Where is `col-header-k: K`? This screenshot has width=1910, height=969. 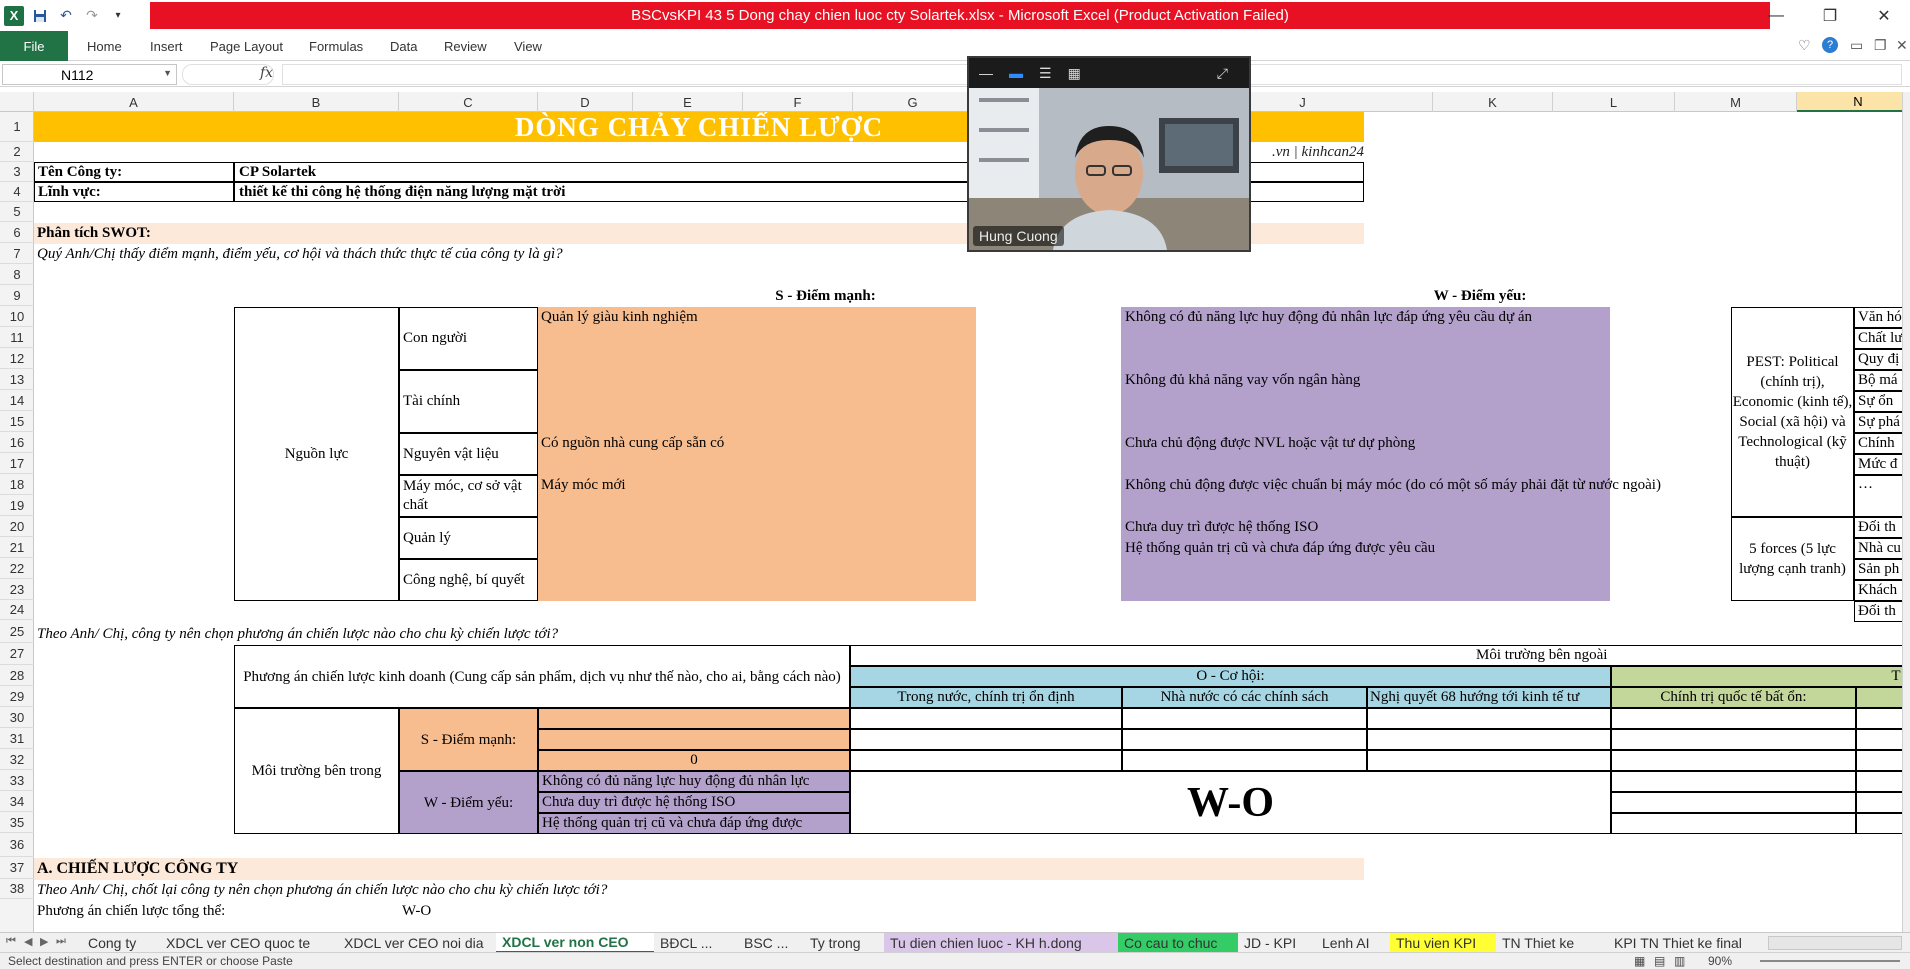
col-header-k: K is located at coordinates (1493, 102).